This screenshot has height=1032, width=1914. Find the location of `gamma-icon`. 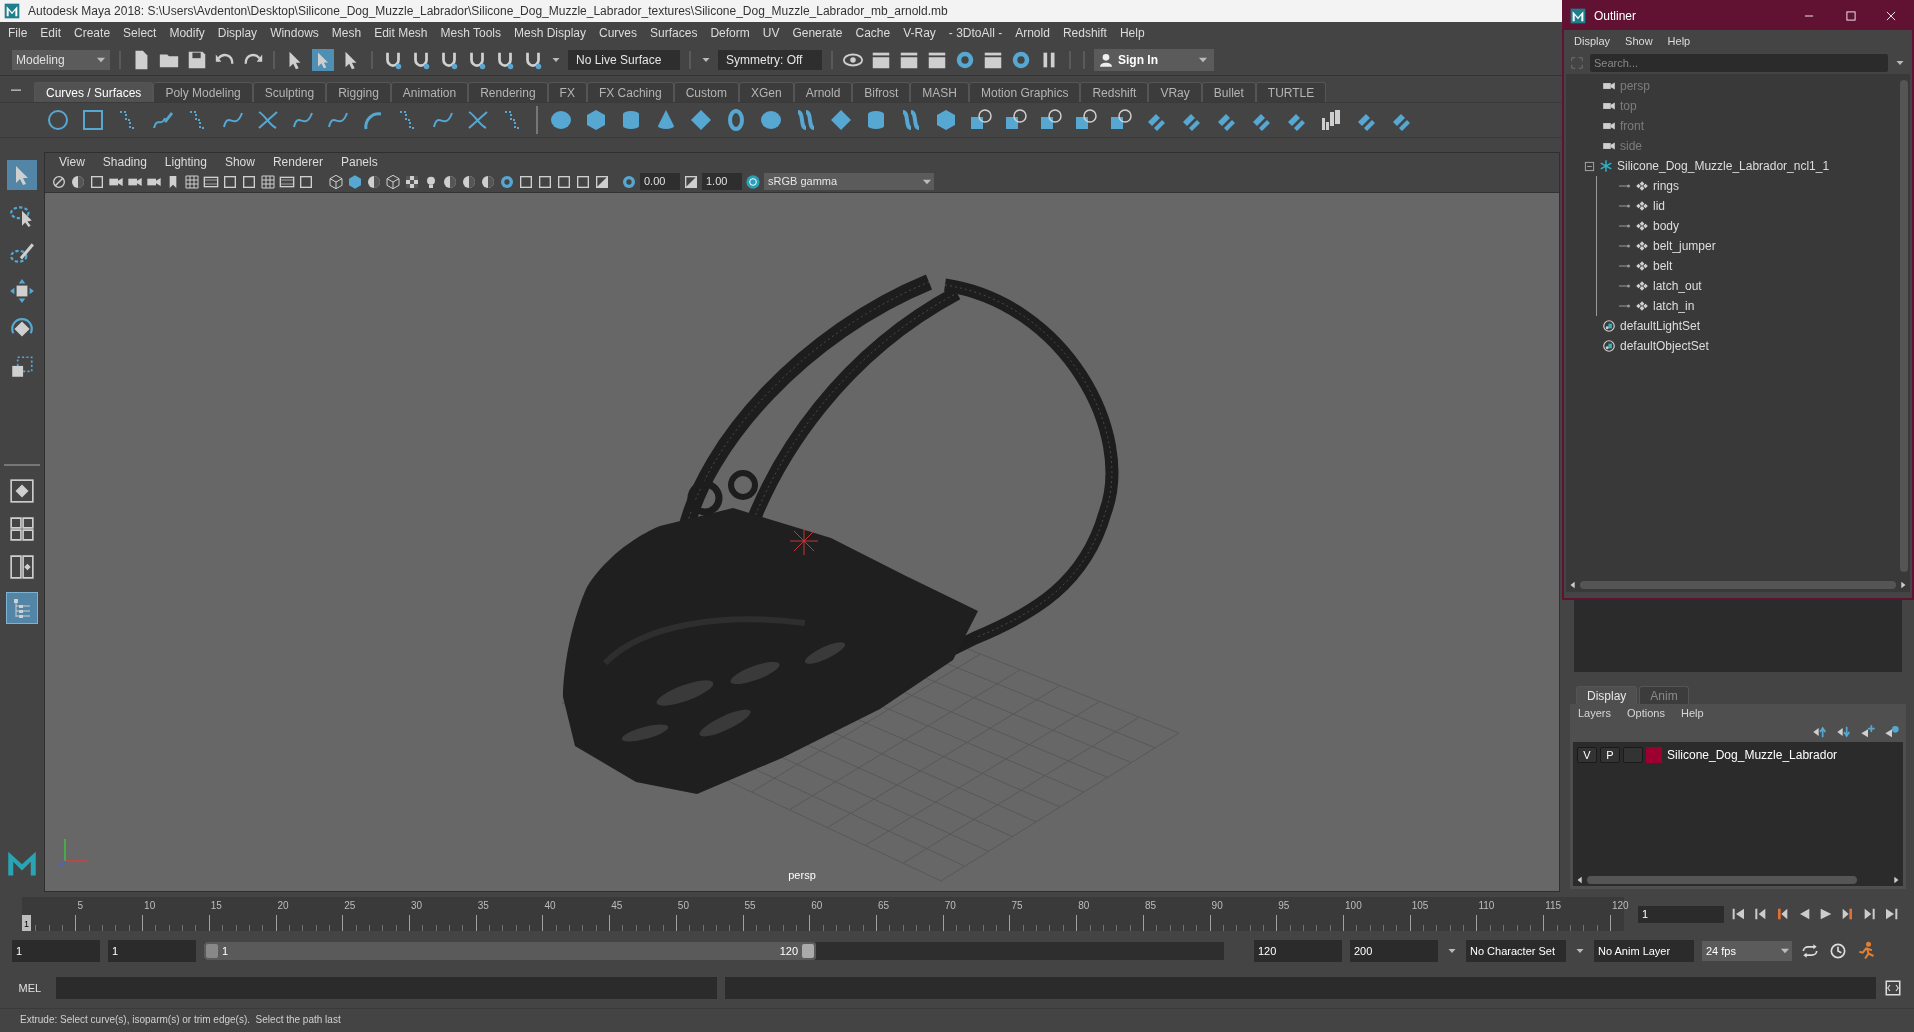

gamma-icon is located at coordinates (691, 181).